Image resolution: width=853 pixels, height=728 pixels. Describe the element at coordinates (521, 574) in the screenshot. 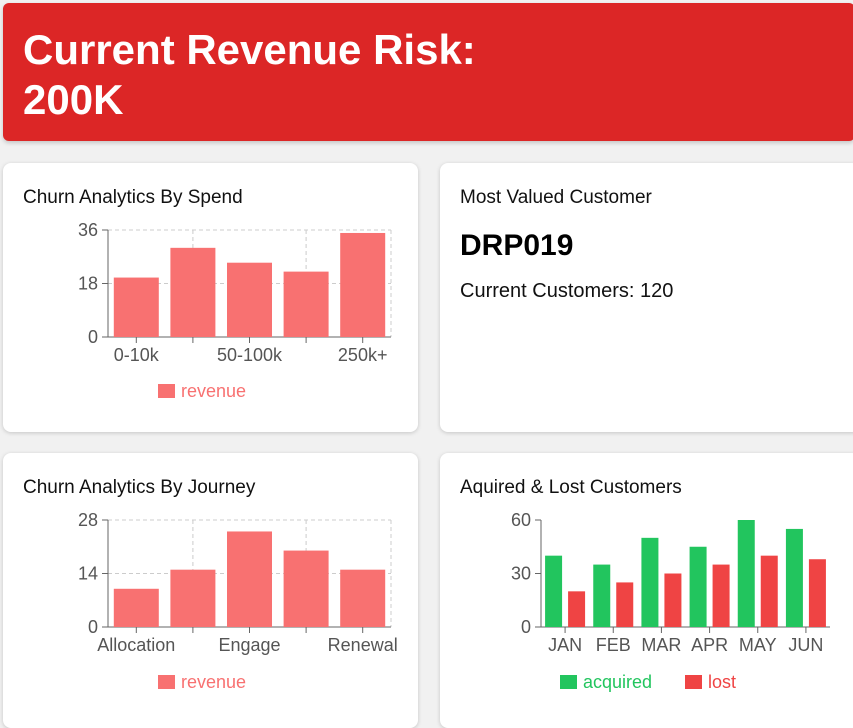

I see `y-tick-label: 30` at that location.